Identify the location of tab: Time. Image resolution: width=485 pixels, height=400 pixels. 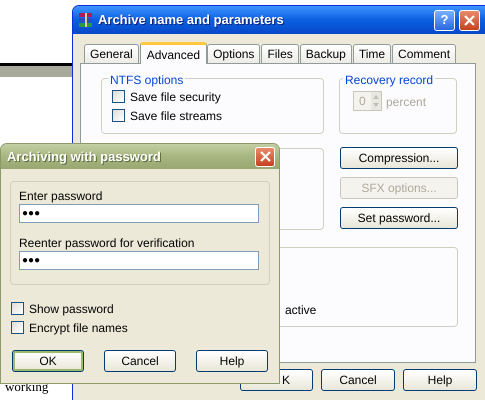
(372, 53).